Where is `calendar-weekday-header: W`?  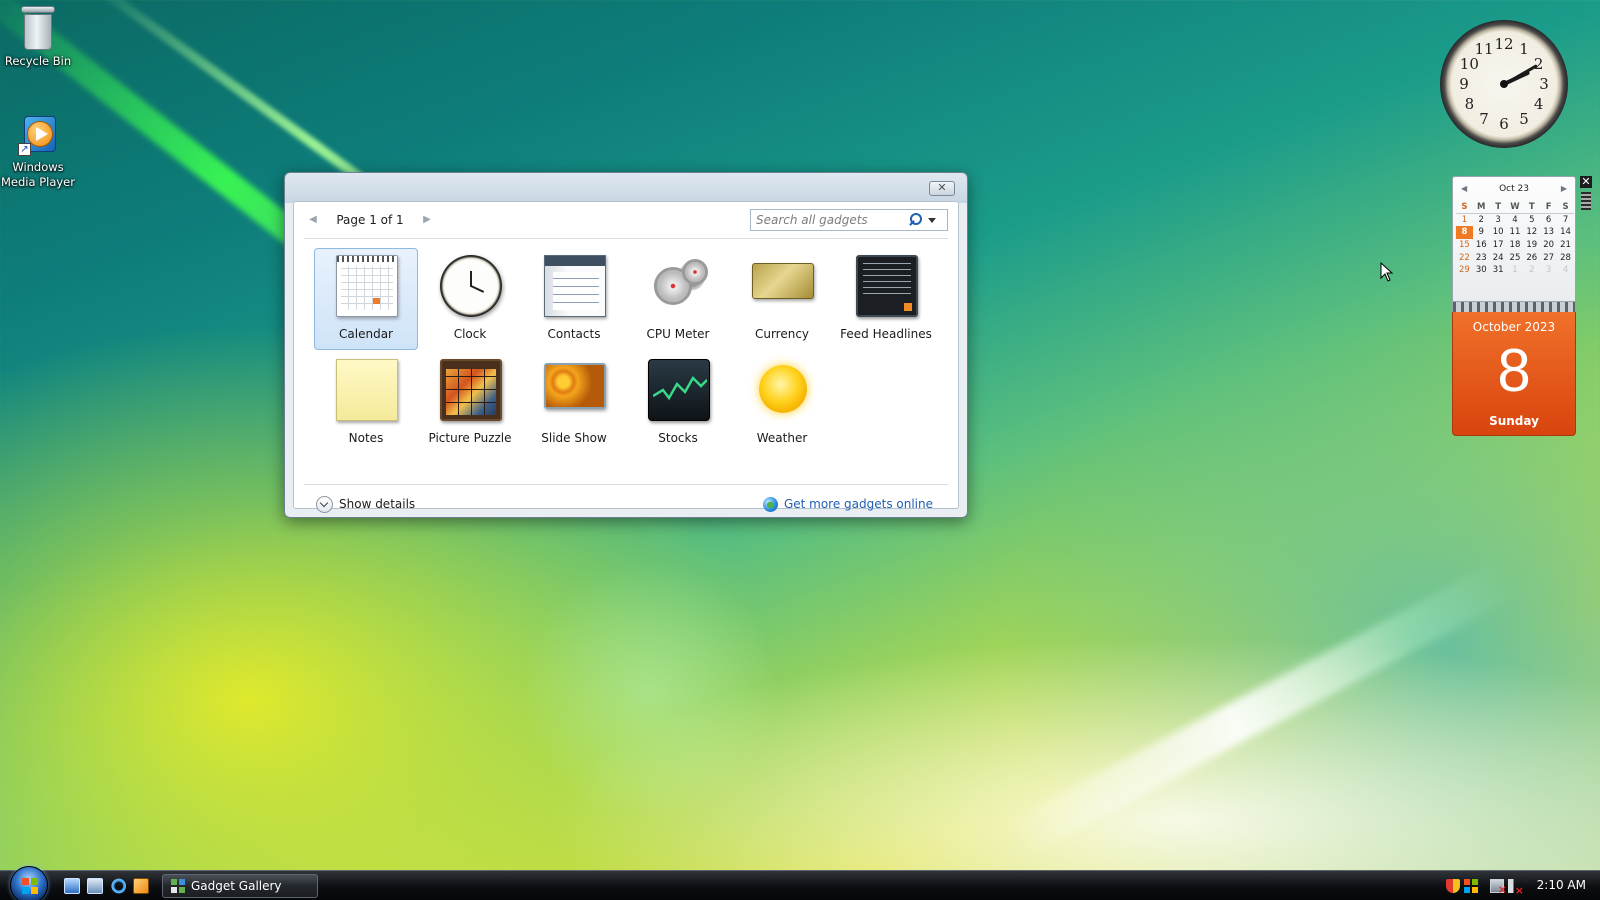 calendar-weekday-header: W is located at coordinates (1515, 208).